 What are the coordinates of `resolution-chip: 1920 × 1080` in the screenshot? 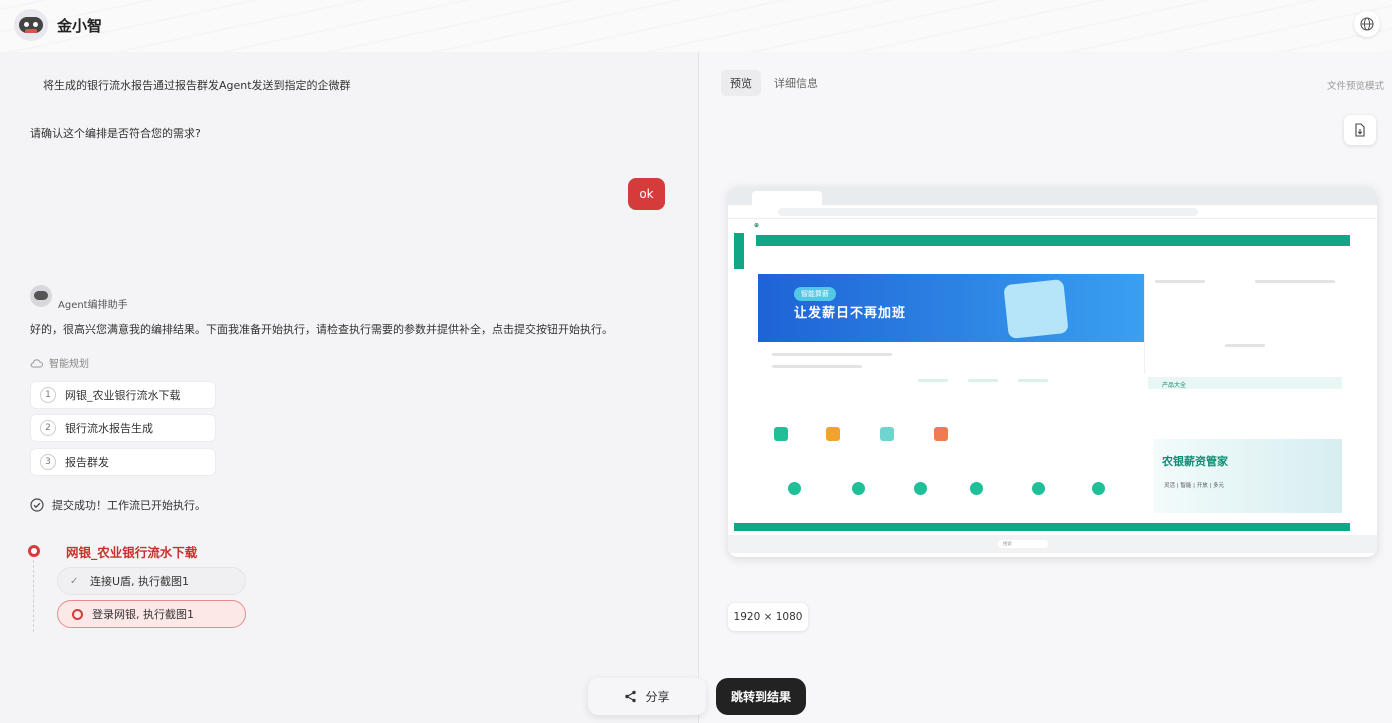 It's located at (768, 617).